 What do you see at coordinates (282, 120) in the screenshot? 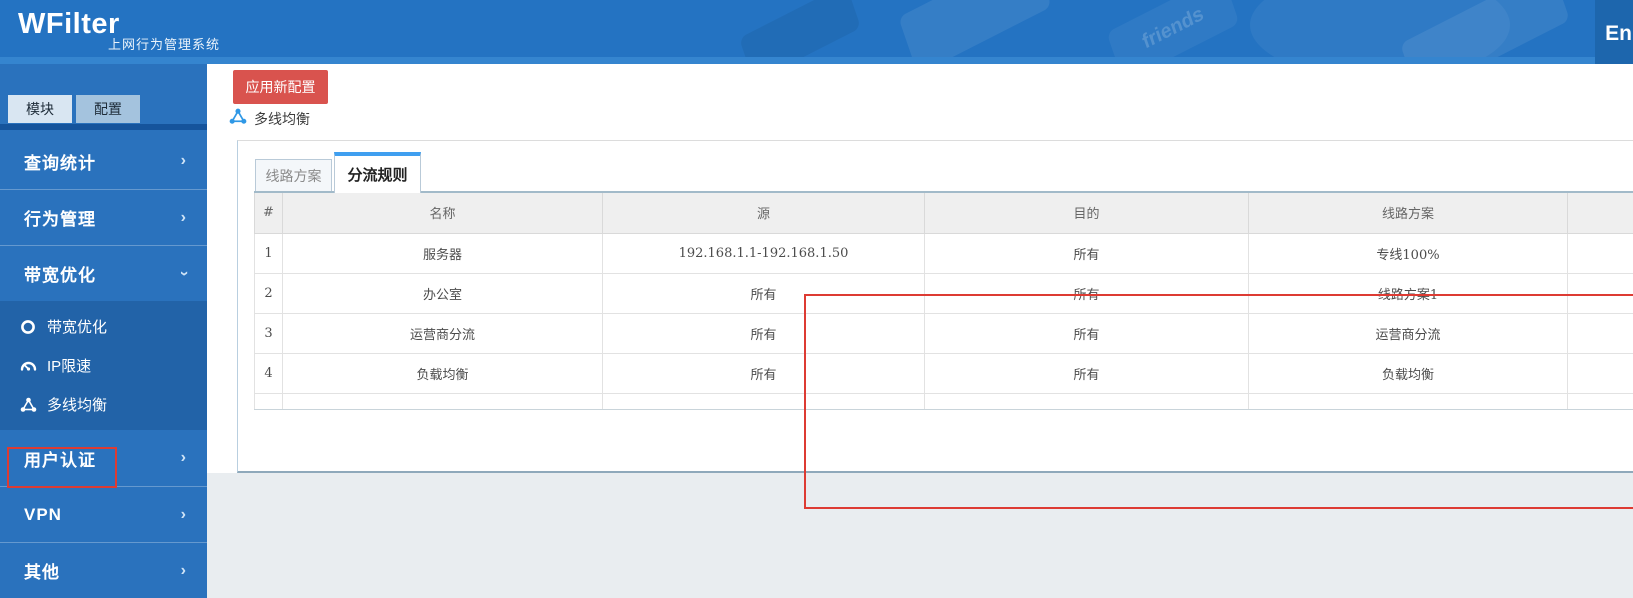
I see `breadcrumb-label: 多线均衡` at bounding box center [282, 120].